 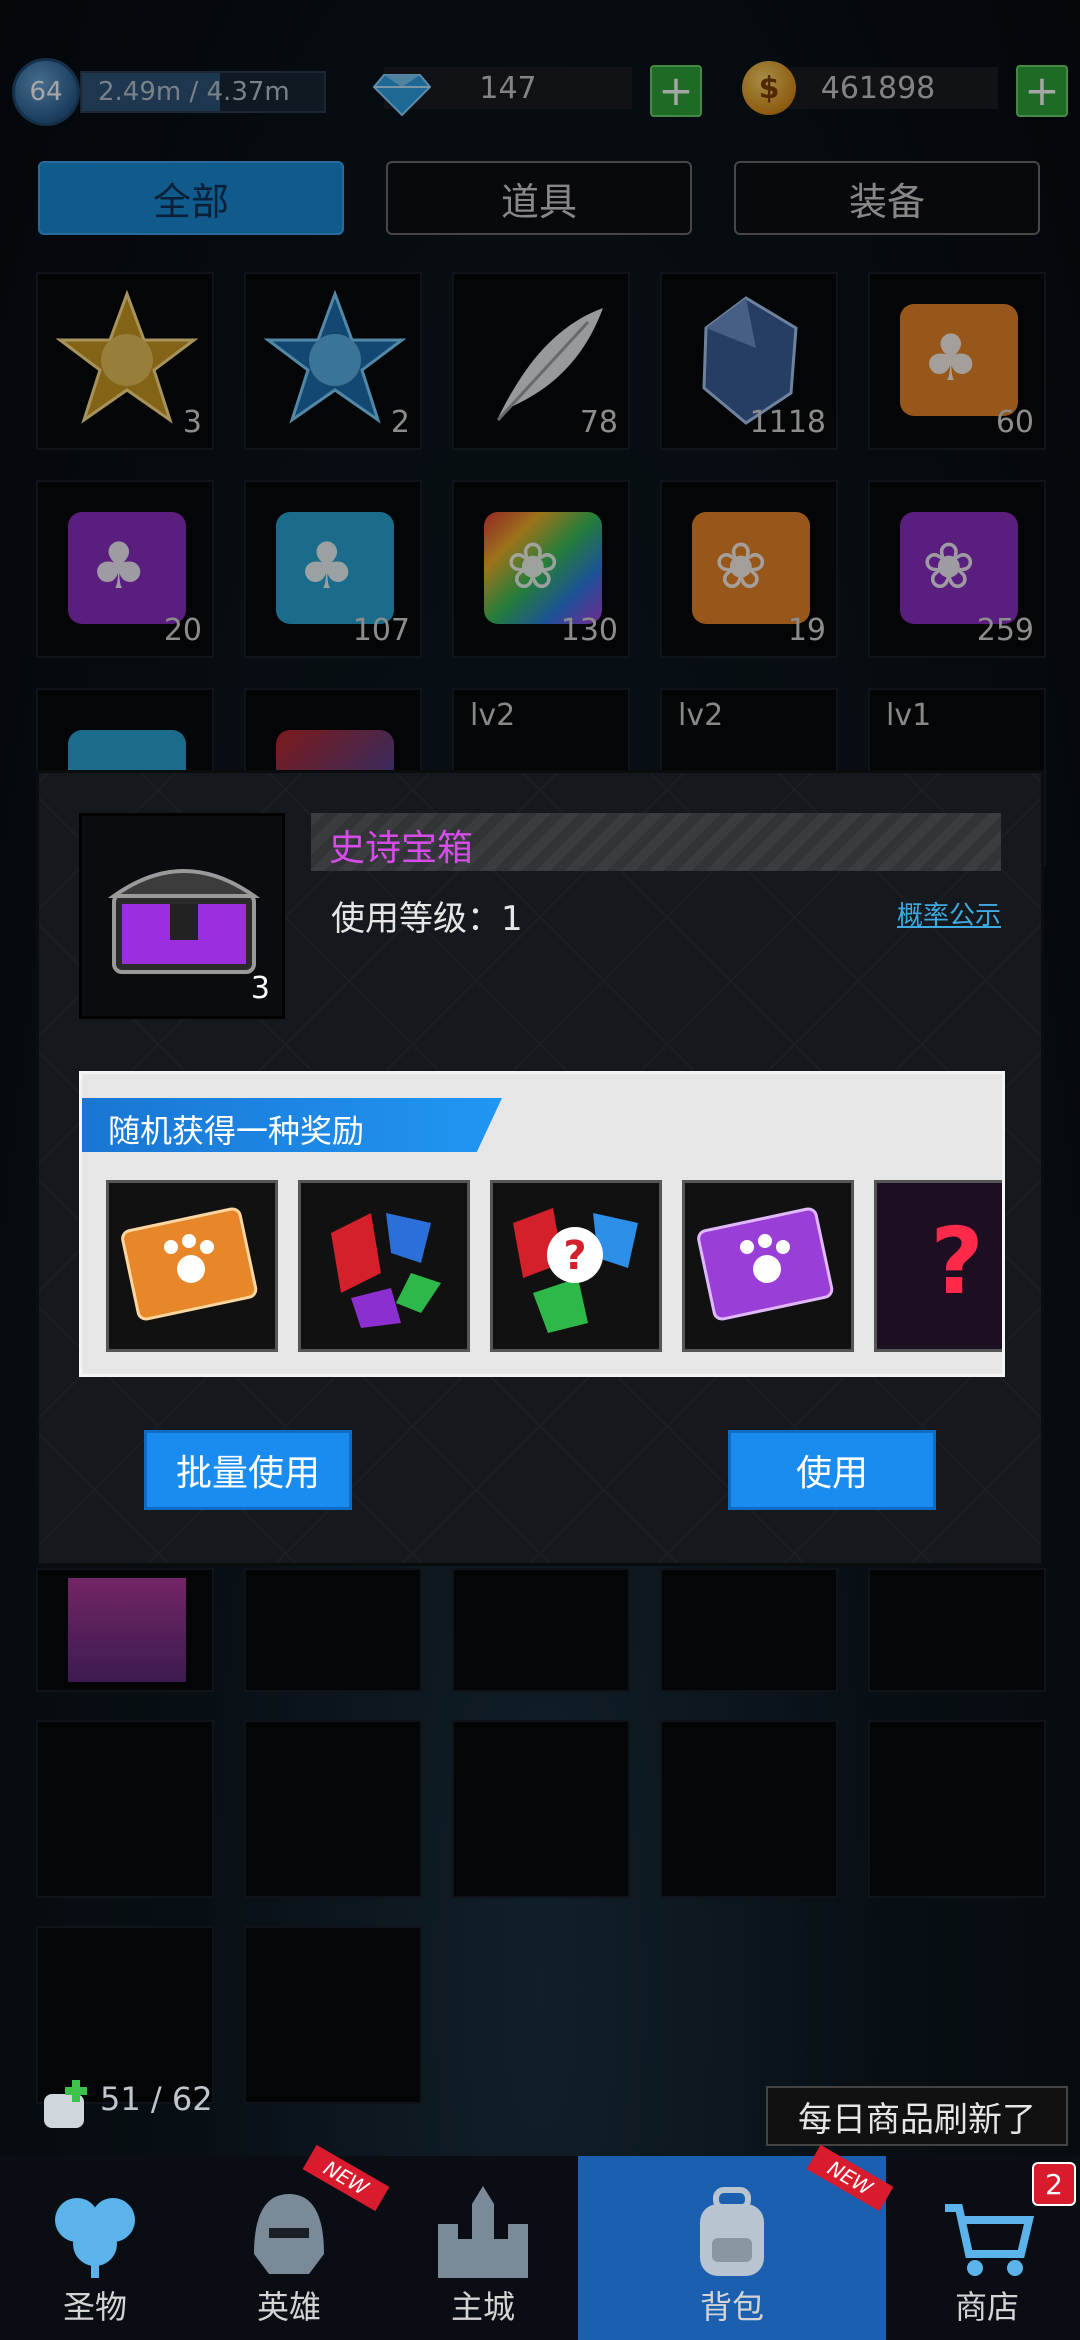 I want to click on inventory-slot: 3, so click(x=125, y=361).